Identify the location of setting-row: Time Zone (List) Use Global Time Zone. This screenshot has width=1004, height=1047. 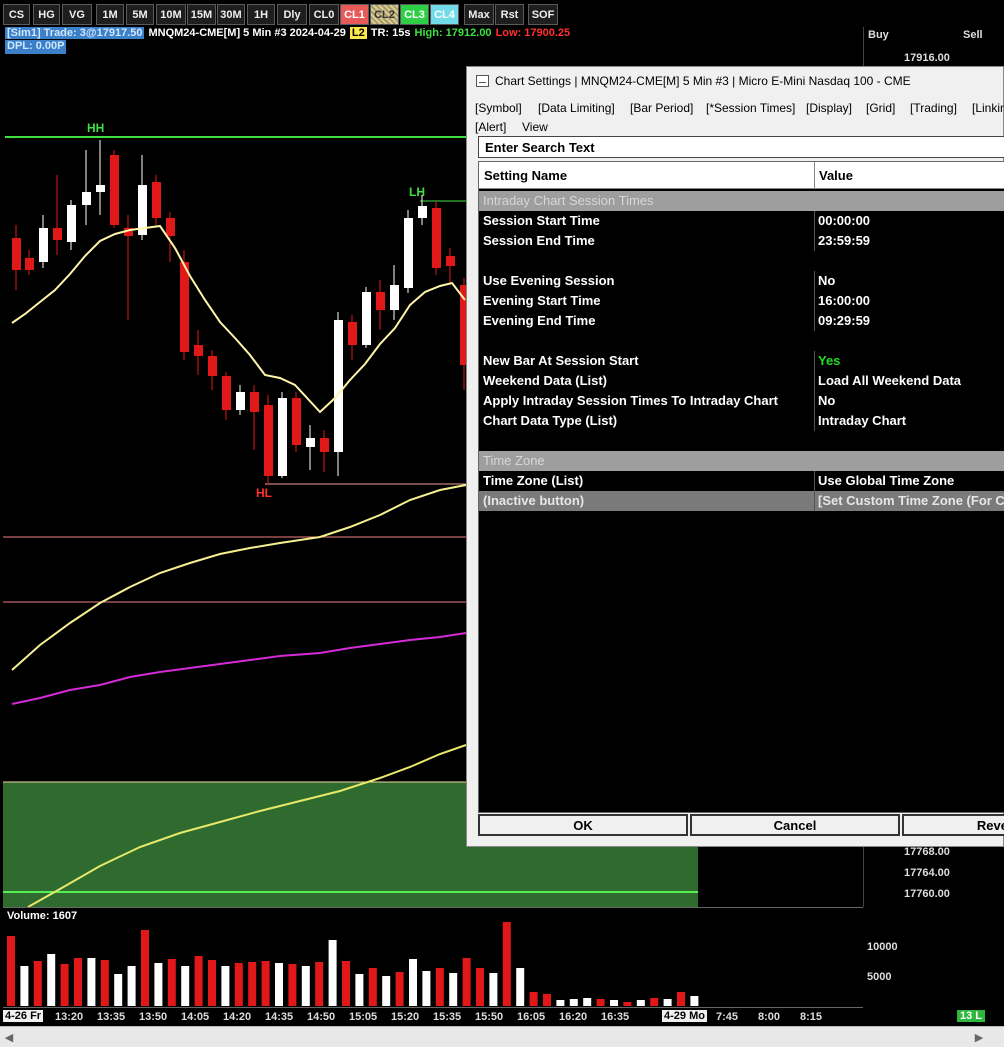
(741, 481).